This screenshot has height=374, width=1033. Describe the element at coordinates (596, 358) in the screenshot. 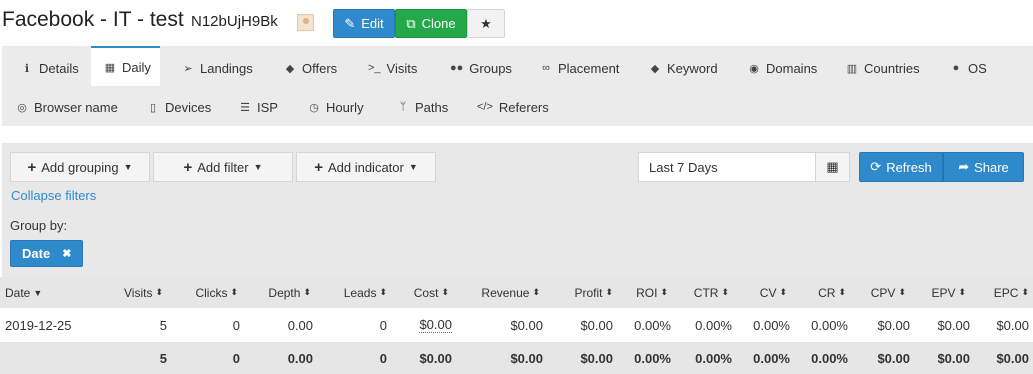

I see `total-profit: $0.00` at that location.